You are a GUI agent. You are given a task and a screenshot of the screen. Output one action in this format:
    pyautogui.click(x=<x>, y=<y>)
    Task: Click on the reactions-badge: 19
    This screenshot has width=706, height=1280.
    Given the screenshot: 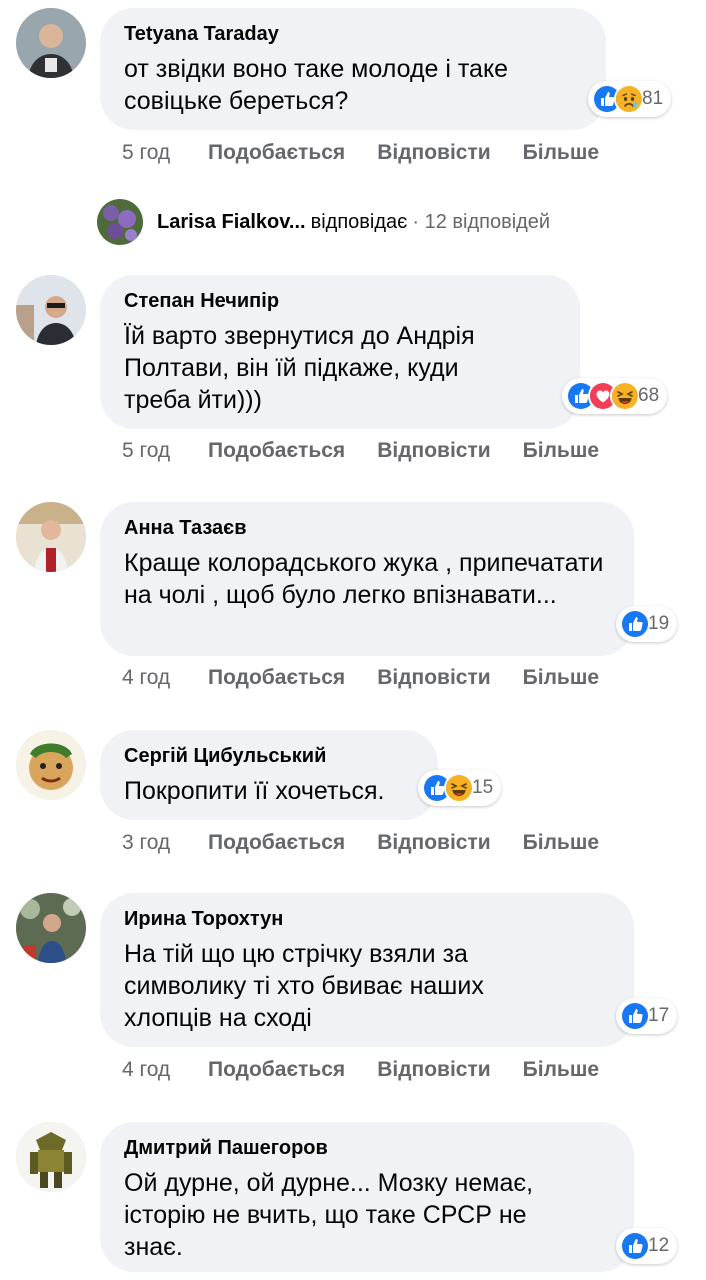 What is the action you would take?
    pyautogui.click(x=647, y=624)
    